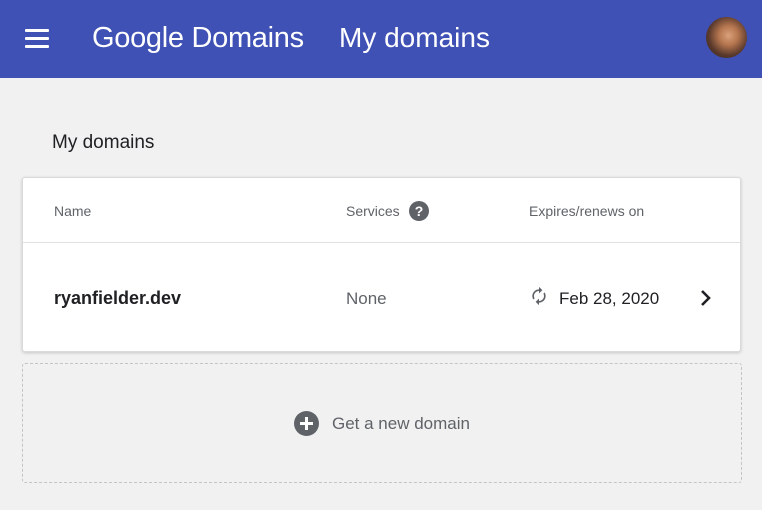  Describe the element at coordinates (373, 211) in the screenshot. I see `column-header-services: Services` at that location.